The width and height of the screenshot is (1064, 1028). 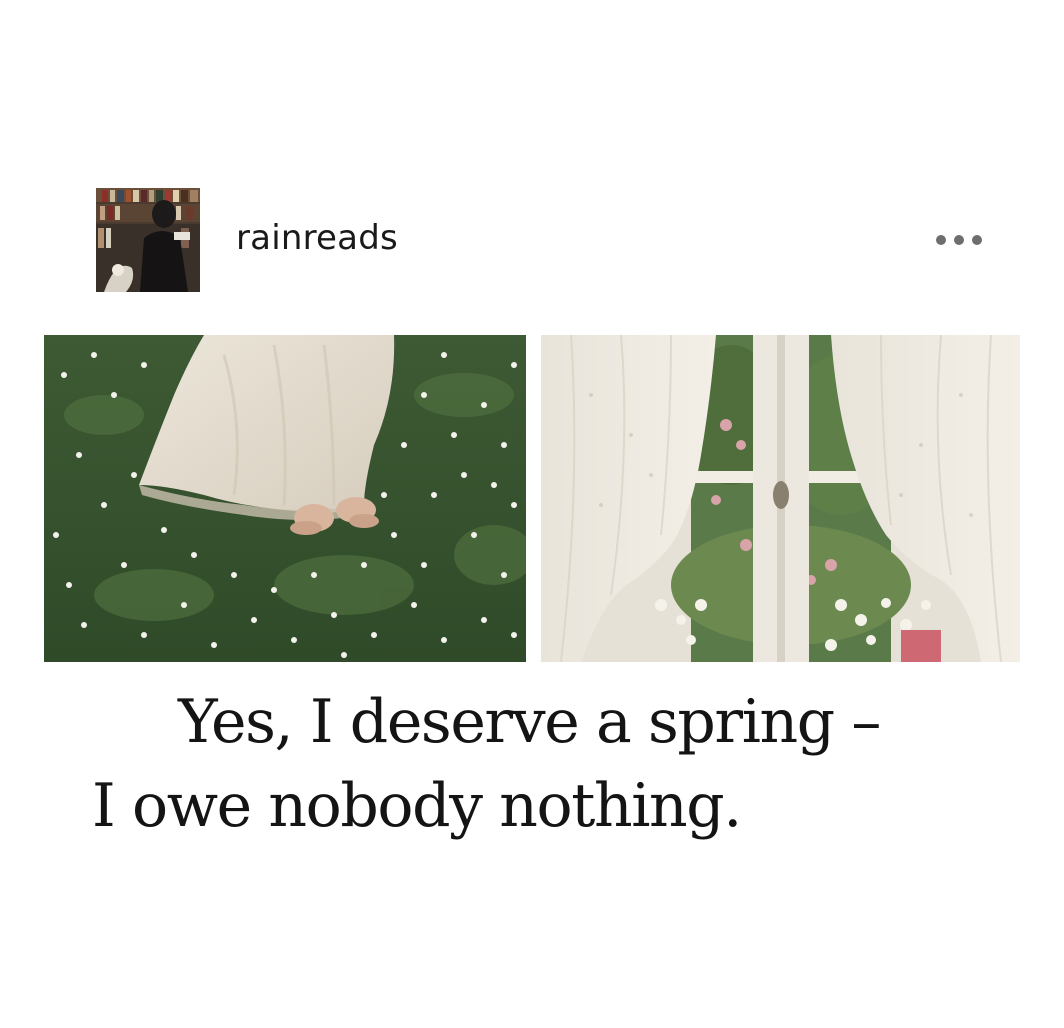 I want to click on avatar, so click(x=148, y=240).